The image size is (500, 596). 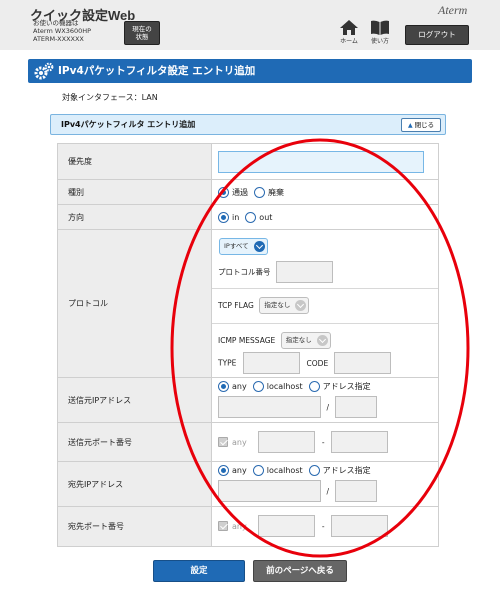 What do you see at coordinates (269, 491) in the screenshot?
I see `dst-ip-address-input` at bounding box center [269, 491].